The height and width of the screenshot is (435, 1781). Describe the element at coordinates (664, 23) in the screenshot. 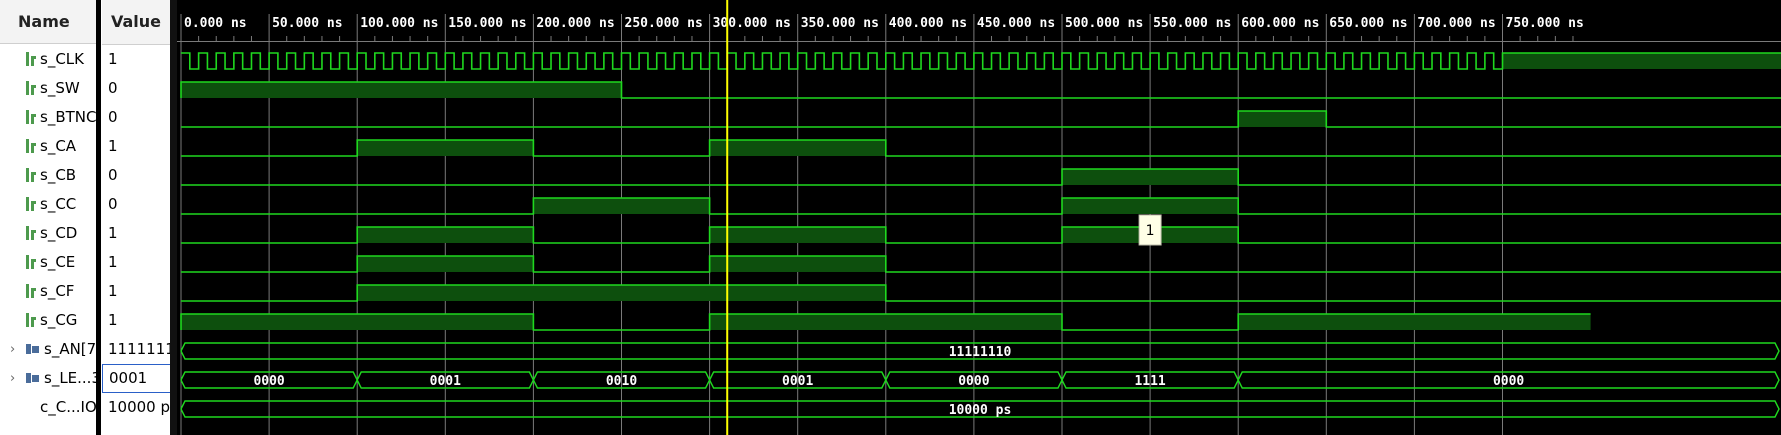

I see `timeline-tick-label: 250.000 ns` at that location.